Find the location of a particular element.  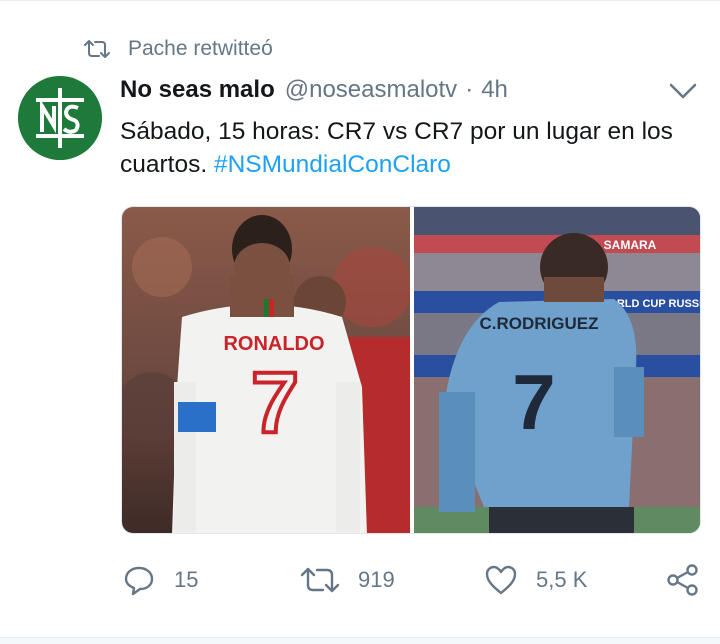

like-count: 5,5 K is located at coordinates (562, 579).